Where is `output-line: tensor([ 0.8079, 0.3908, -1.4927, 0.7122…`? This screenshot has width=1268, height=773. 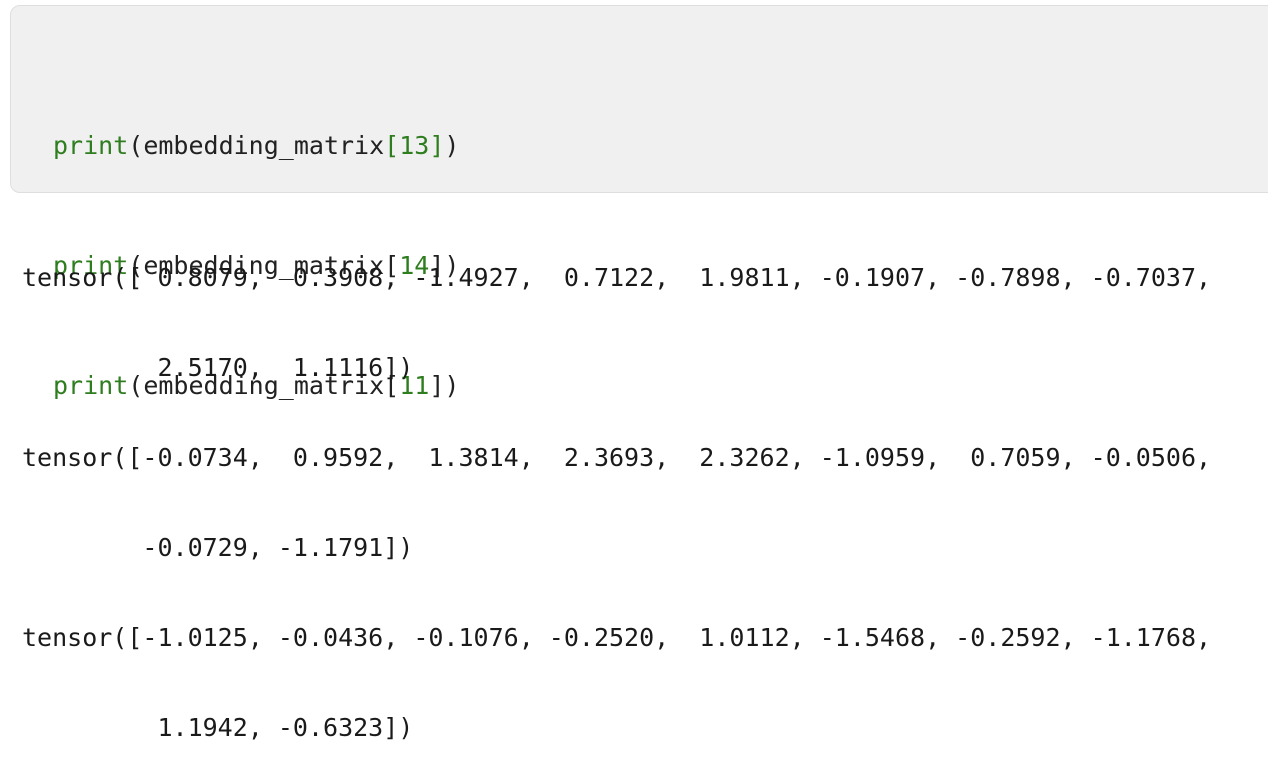
output-line: tensor([ 0.8079, 0.3908, -1.4927, 0.7122… is located at coordinates (617, 277).